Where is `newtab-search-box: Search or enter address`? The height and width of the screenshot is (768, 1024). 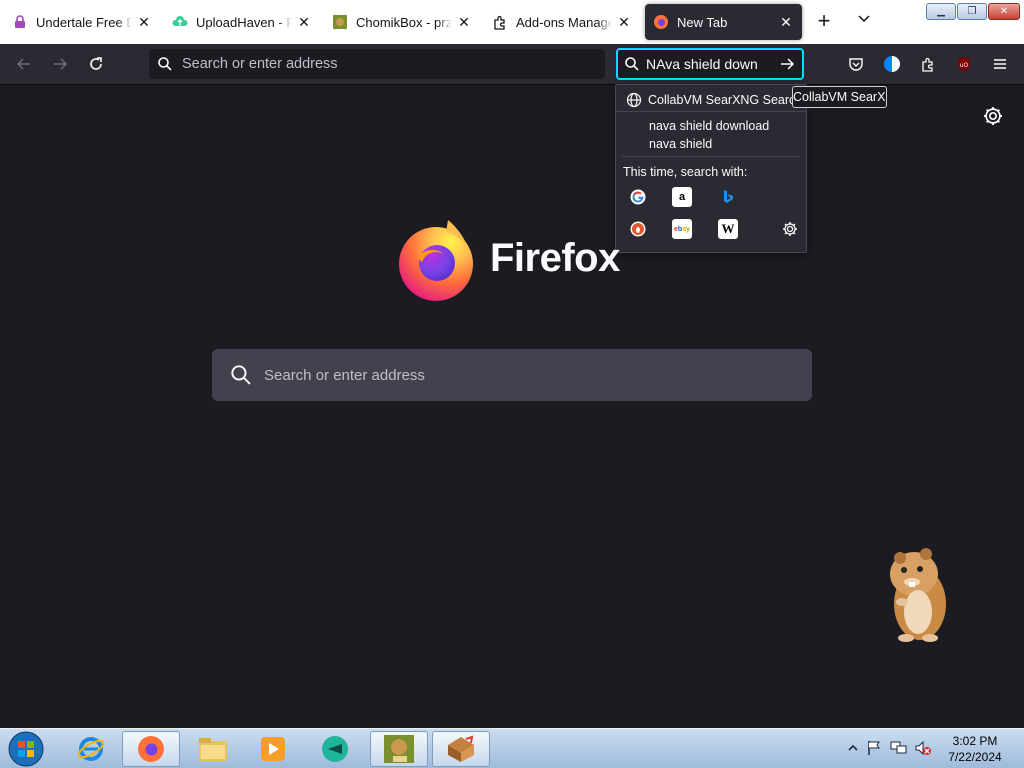
newtab-search-box: Search or enter address is located at coordinates (512, 375).